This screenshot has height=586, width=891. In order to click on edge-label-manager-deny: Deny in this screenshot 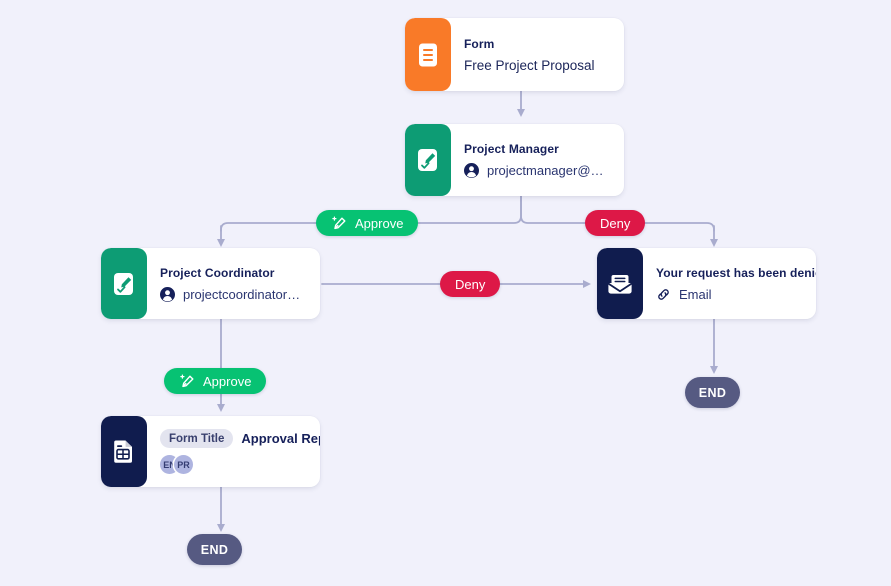, I will do `click(615, 223)`.